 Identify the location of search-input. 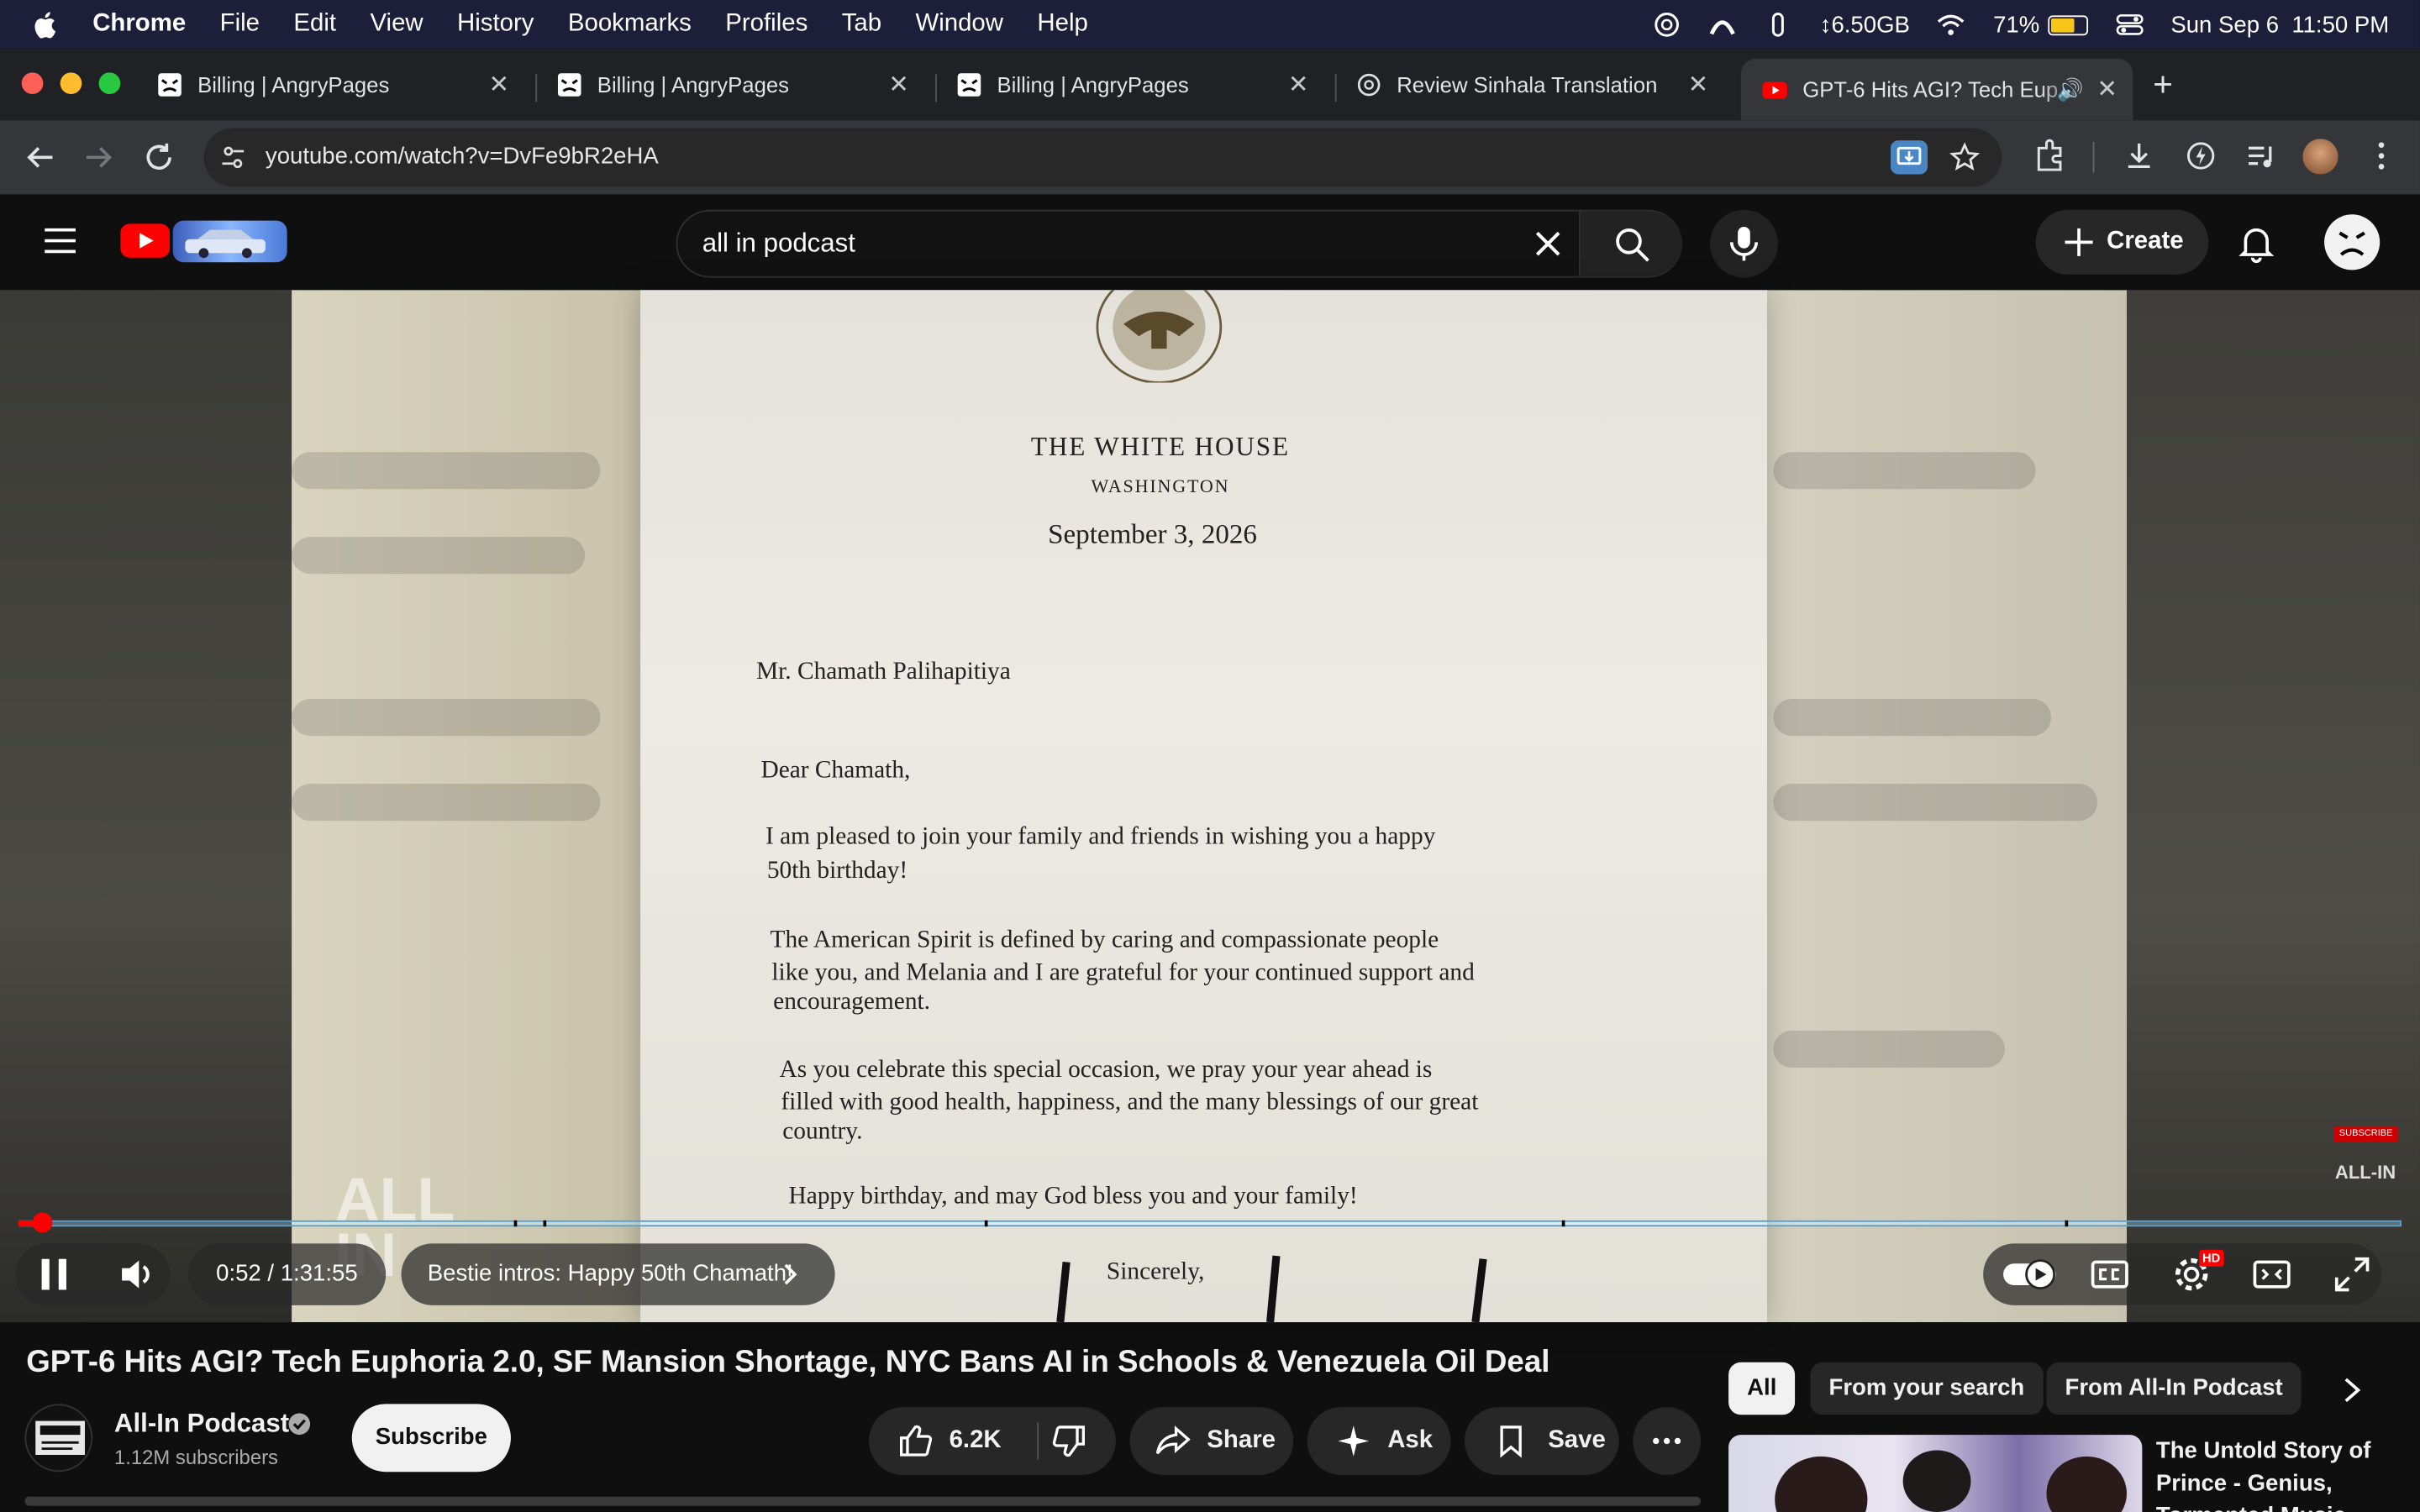
(1119, 243).